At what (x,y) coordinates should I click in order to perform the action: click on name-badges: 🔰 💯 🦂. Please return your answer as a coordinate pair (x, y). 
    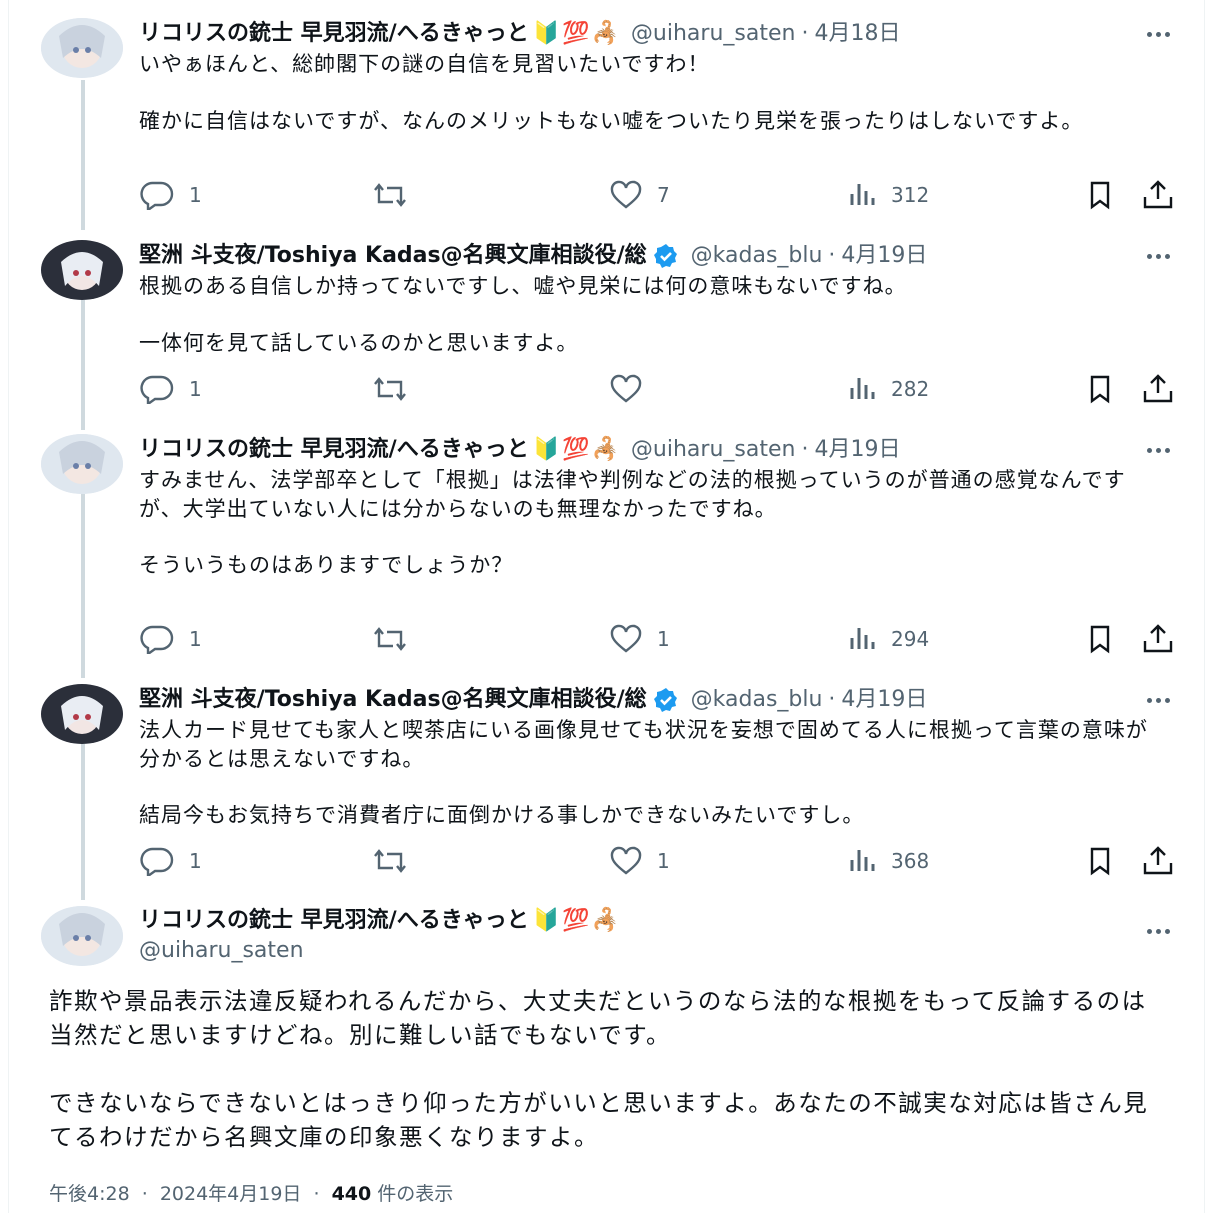
    Looking at the image, I should click on (576, 34).